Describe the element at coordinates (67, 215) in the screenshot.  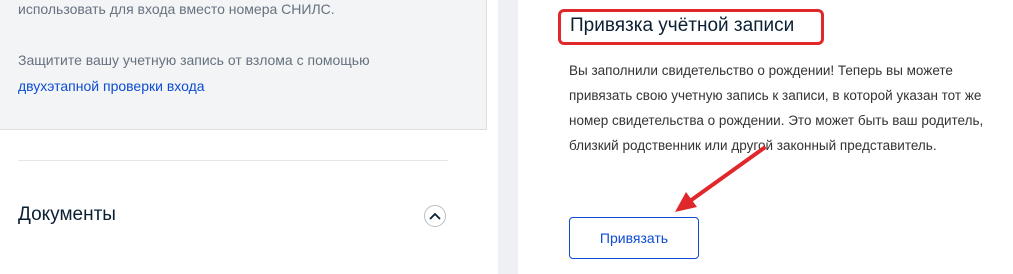
I see `documents-section-title: Документы` at that location.